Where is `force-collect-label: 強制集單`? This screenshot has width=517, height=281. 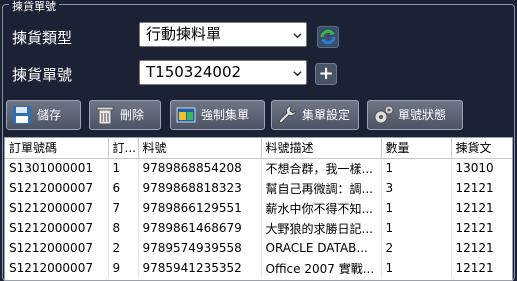
force-collect-label: 強制集單 is located at coordinates (225, 115).